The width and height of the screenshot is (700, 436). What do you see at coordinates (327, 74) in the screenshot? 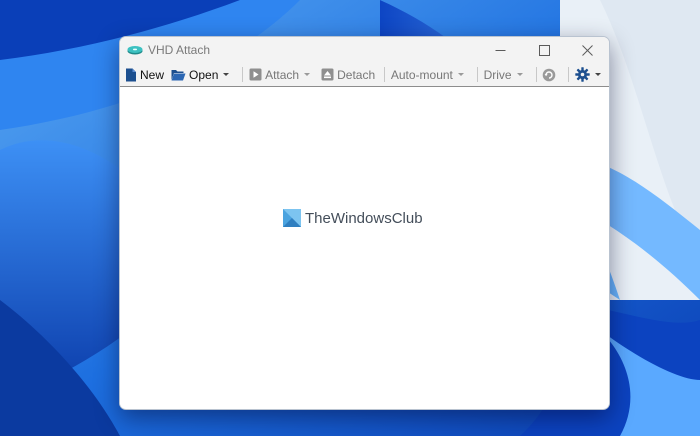
I see `eject-icon` at bounding box center [327, 74].